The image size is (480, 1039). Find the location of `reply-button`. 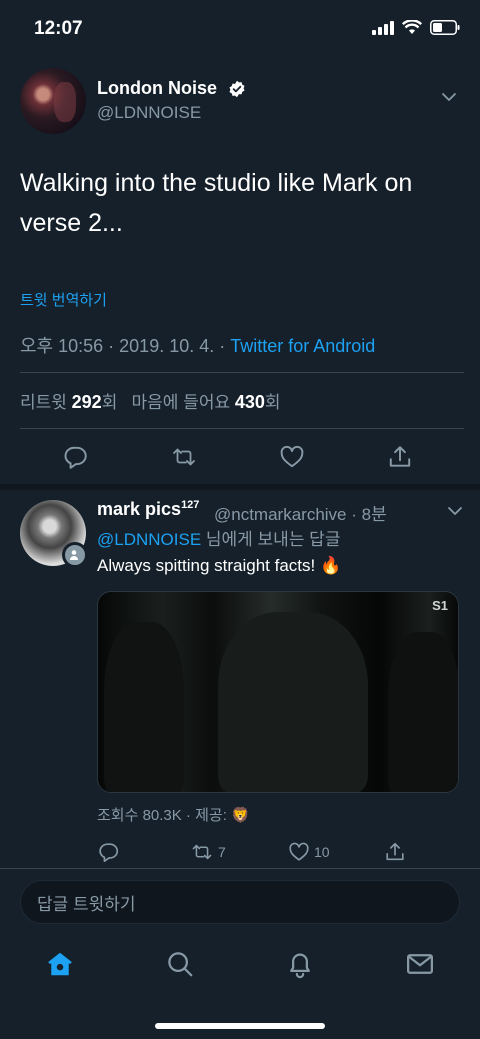

reply-button is located at coordinates (76, 457).